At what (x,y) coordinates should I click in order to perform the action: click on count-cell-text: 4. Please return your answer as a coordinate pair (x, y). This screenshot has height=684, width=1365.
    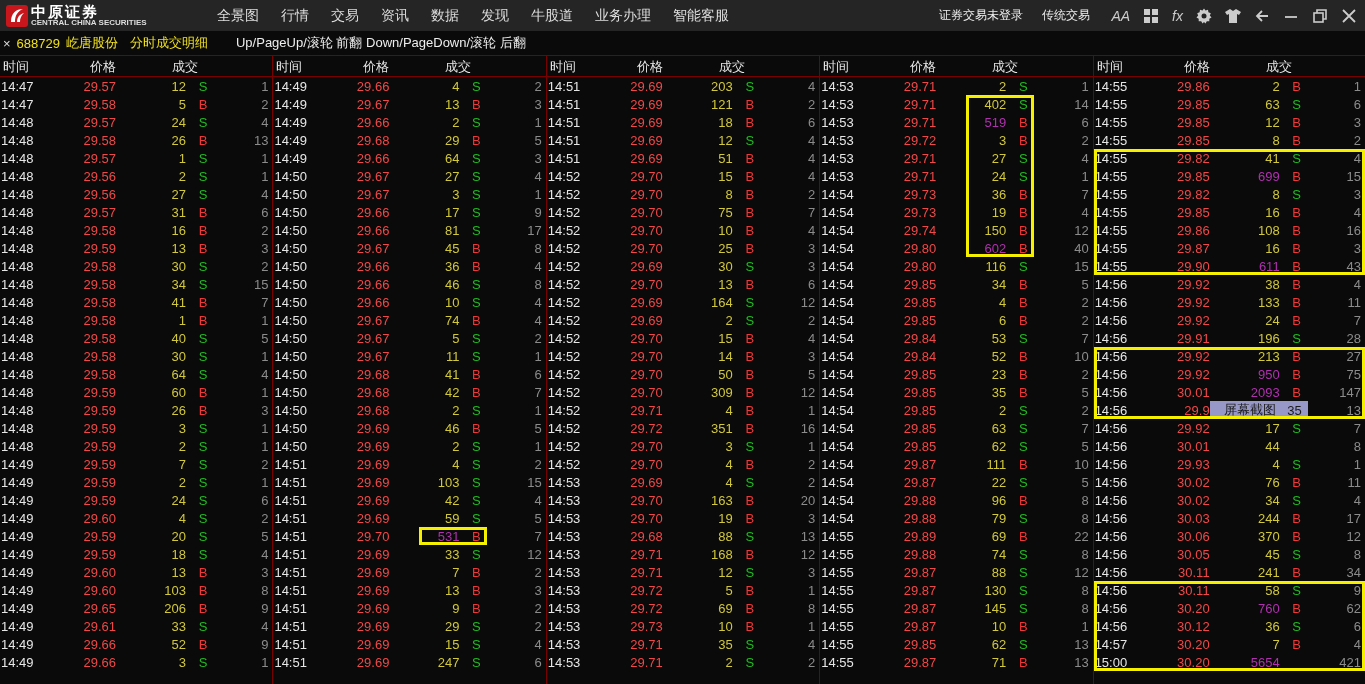
    Looking at the image, I should click on (538, 644).